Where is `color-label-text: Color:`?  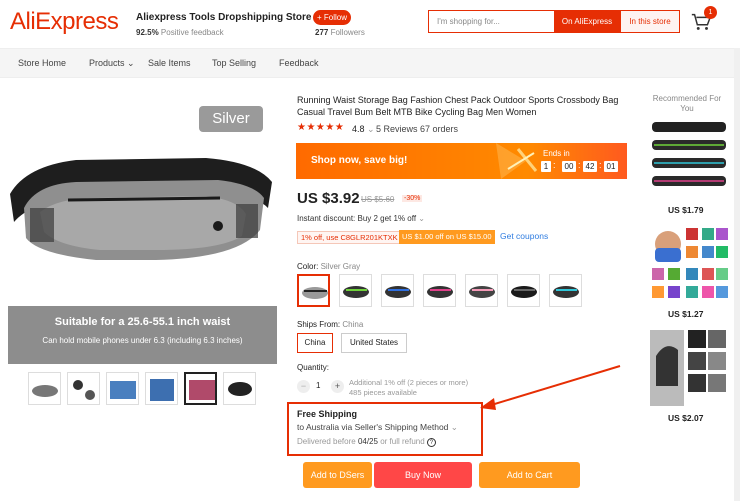
color-label-text: Color: is located at coordinates (308, 266).